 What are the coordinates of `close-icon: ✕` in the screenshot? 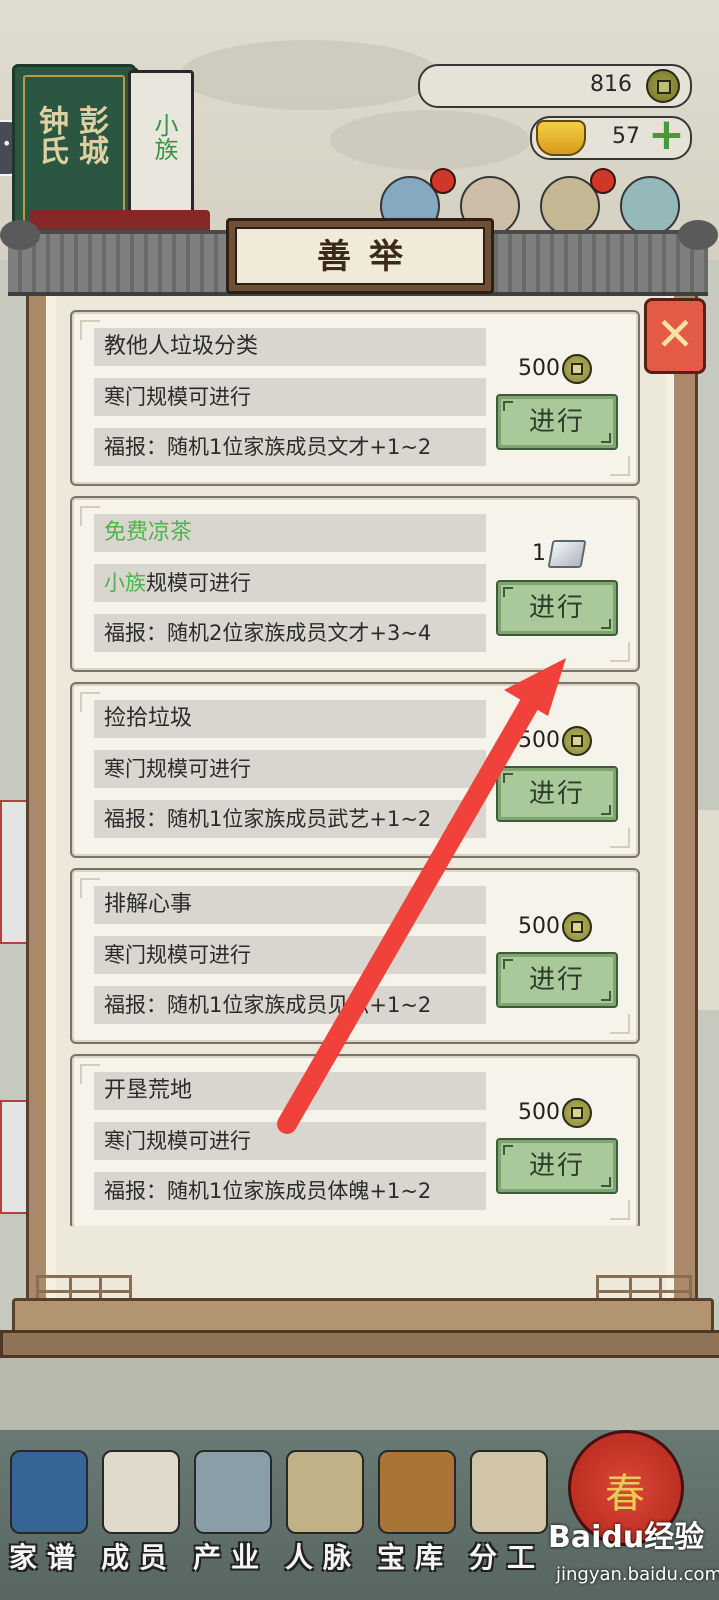 It's located at (675, 334).